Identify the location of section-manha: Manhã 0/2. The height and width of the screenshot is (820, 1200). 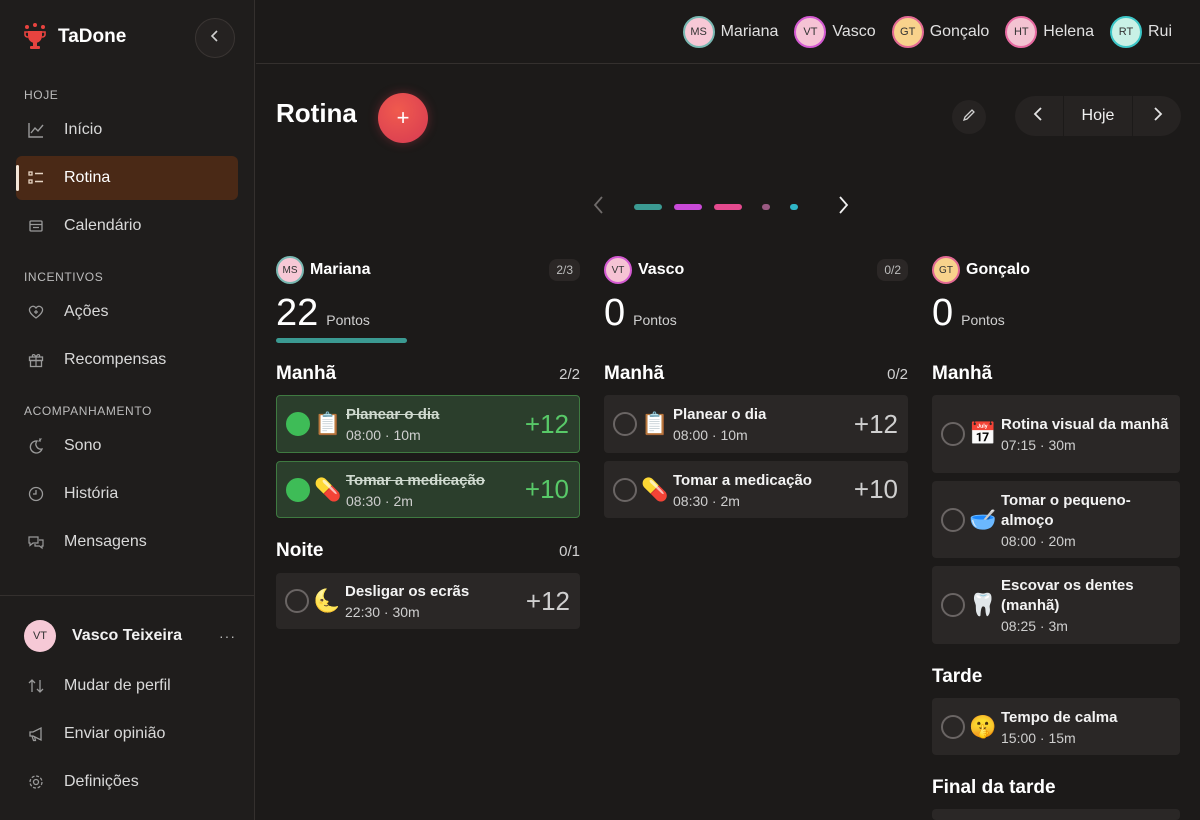
(756, 374).